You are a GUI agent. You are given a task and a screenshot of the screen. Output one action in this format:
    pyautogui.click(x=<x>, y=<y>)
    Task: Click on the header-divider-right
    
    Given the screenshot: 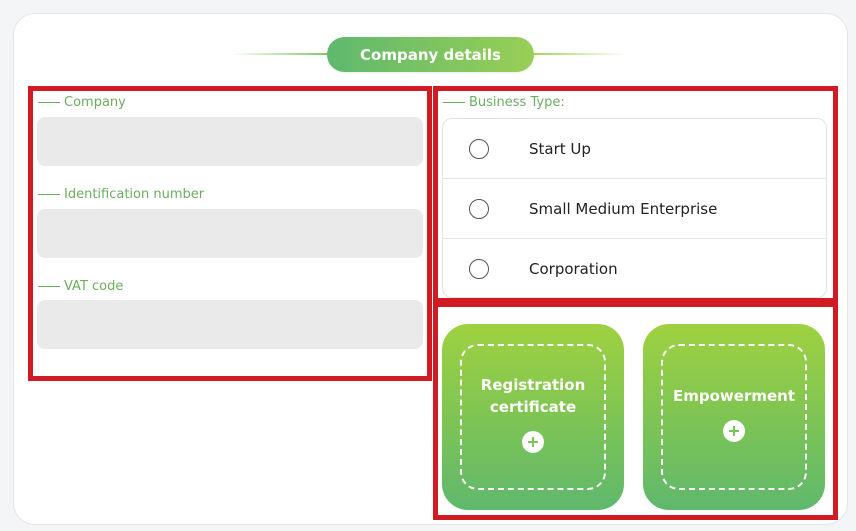 What is the action you would take?
    pyautogui.click(x=577, y=54)
    